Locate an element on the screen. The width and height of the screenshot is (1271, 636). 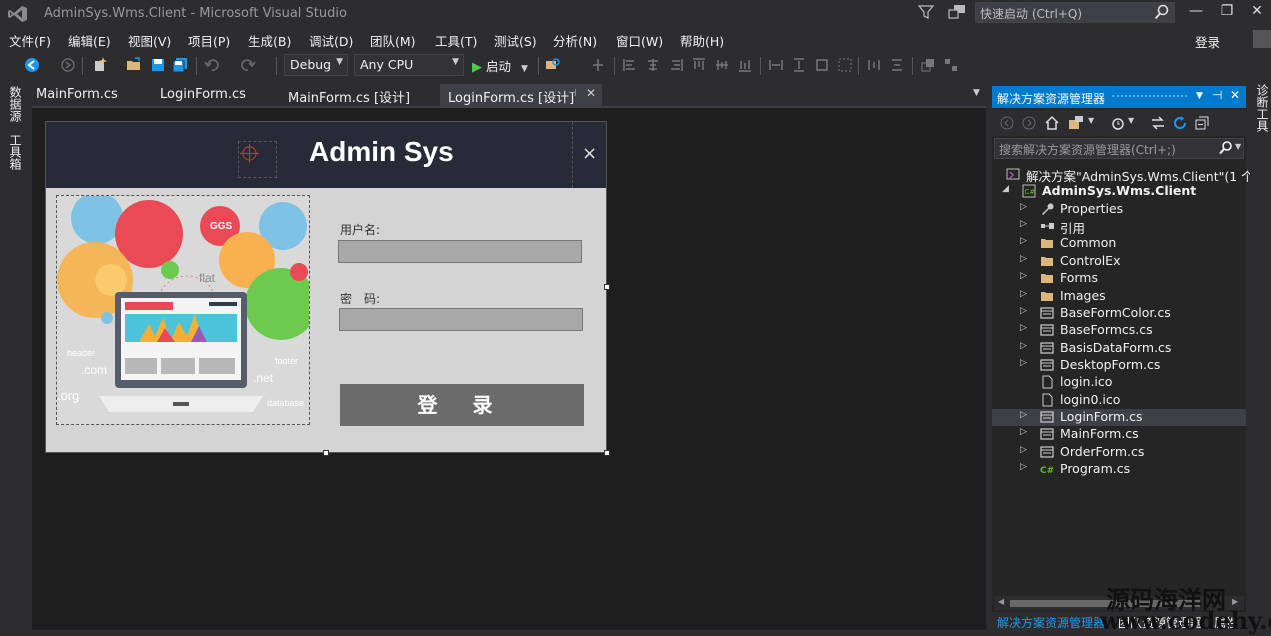
tab-loginform-cs: LoginForm.cs is located at coordinates (203, 95).